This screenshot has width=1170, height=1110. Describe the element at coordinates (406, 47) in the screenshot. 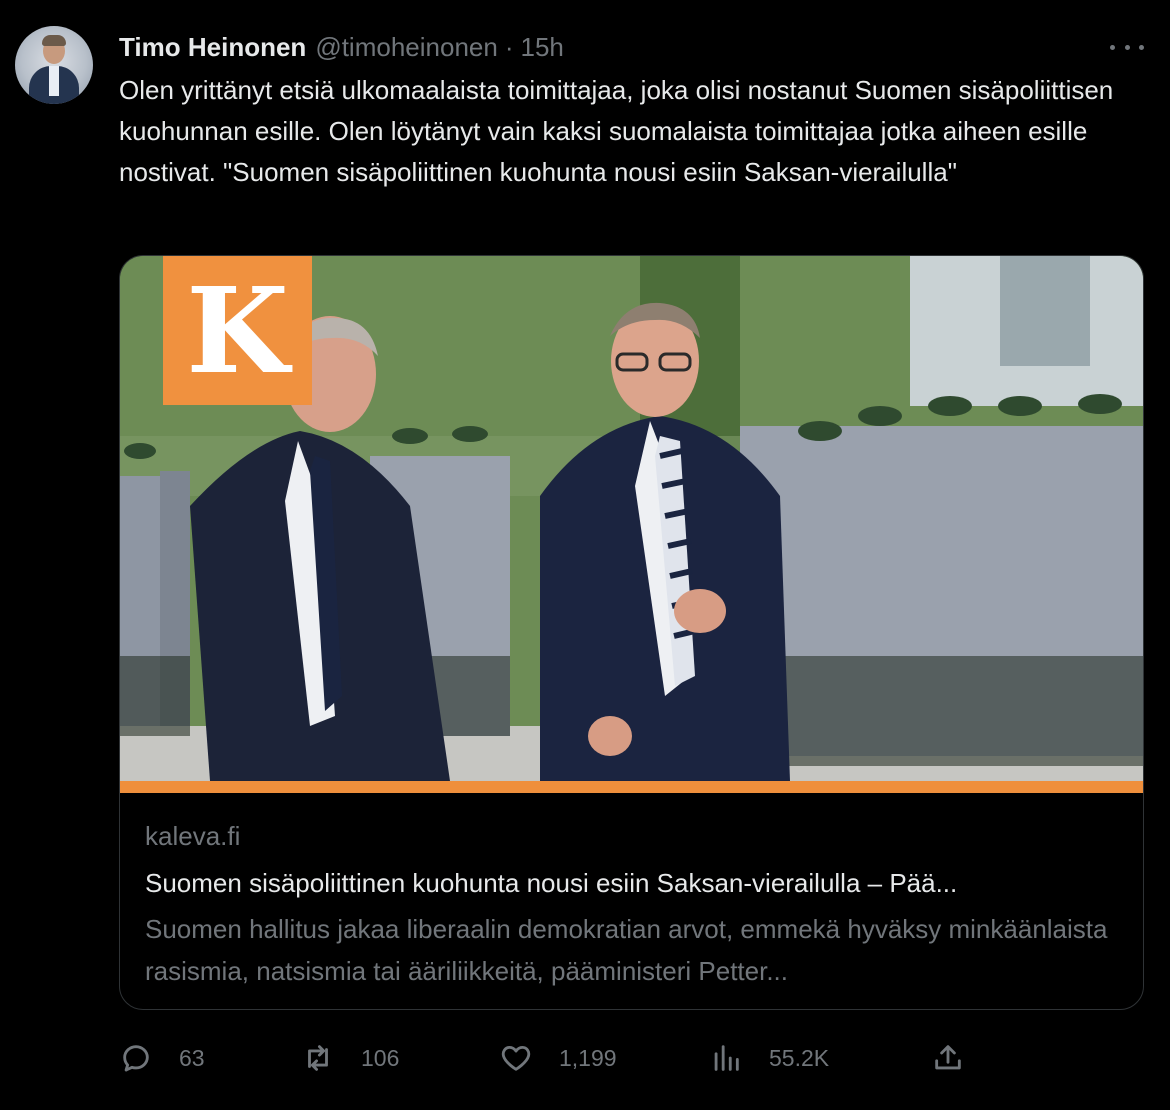

I see `author-handle: @timoheinonen` at that location.